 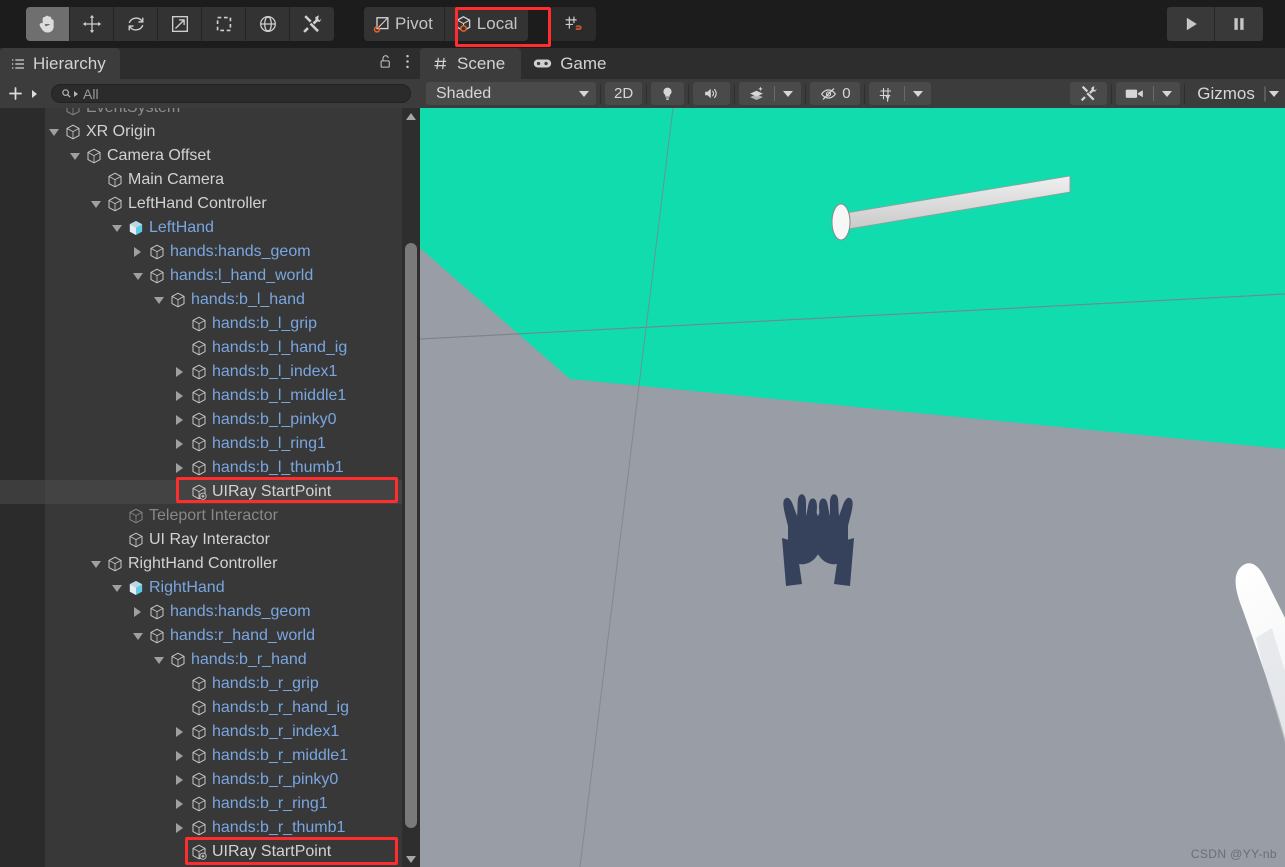 What do you see at coordinates (201, 276) in the screenshot?
I see `hierarchy-row: hands:l_hand_world` at bounding box center [201, 276].